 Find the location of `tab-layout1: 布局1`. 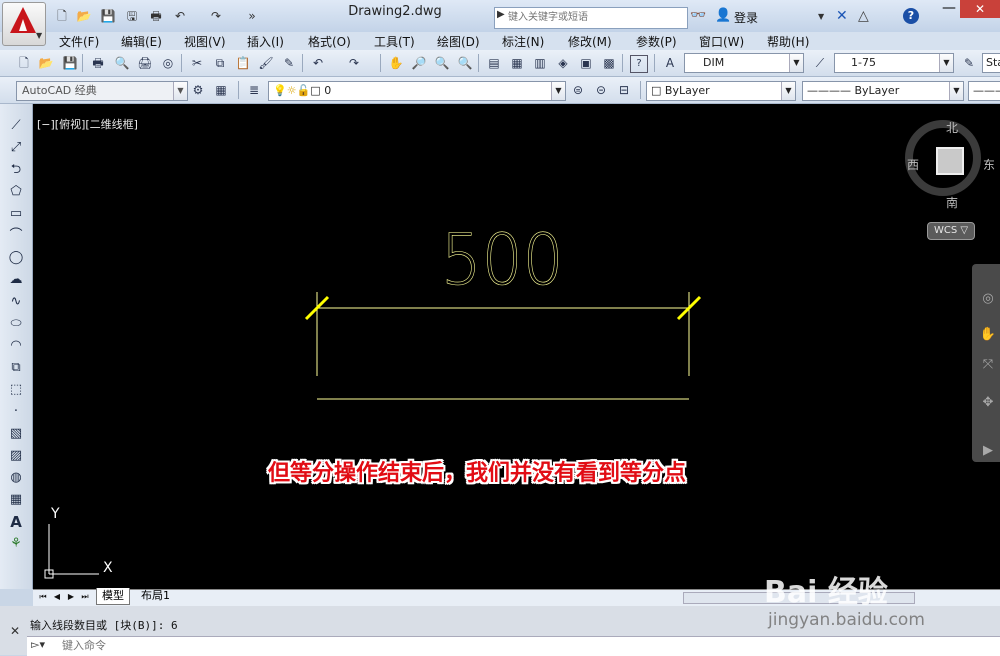

tab-layout1: 布局1 is located at coordinates (155, 596).